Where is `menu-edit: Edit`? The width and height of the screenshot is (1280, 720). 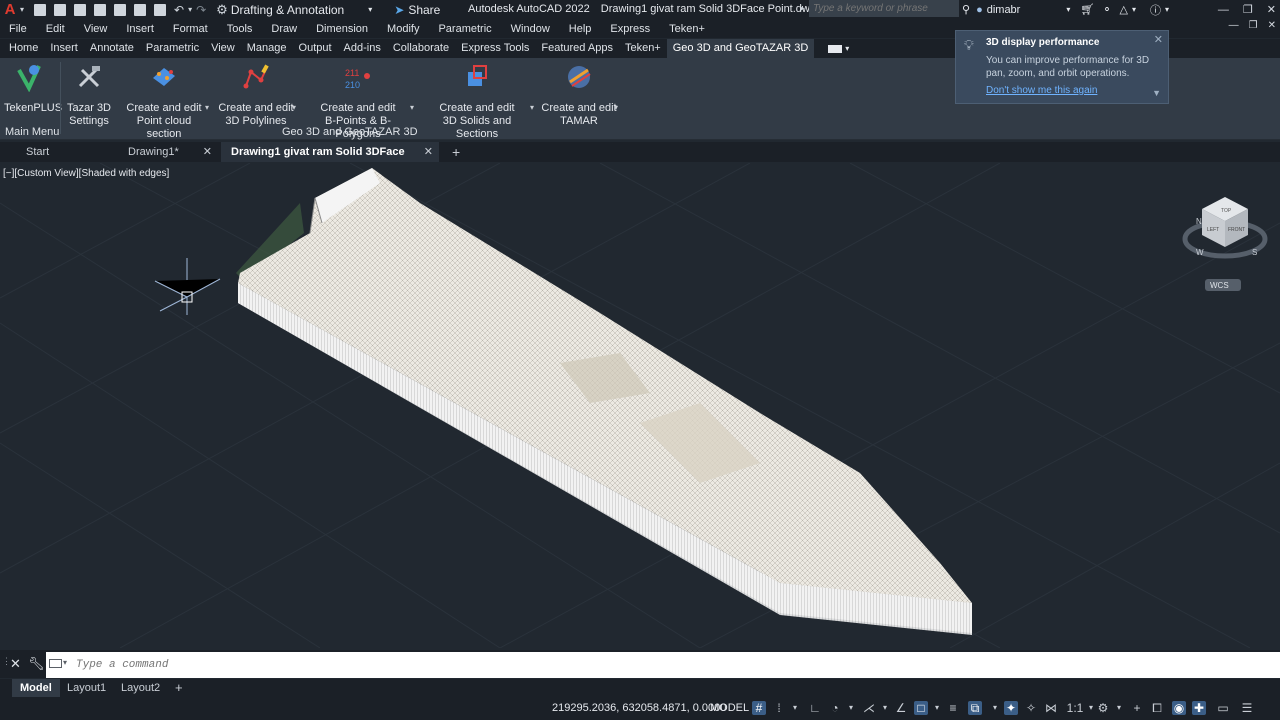 menu-edit: Edit is located at coordinates (55, 29).